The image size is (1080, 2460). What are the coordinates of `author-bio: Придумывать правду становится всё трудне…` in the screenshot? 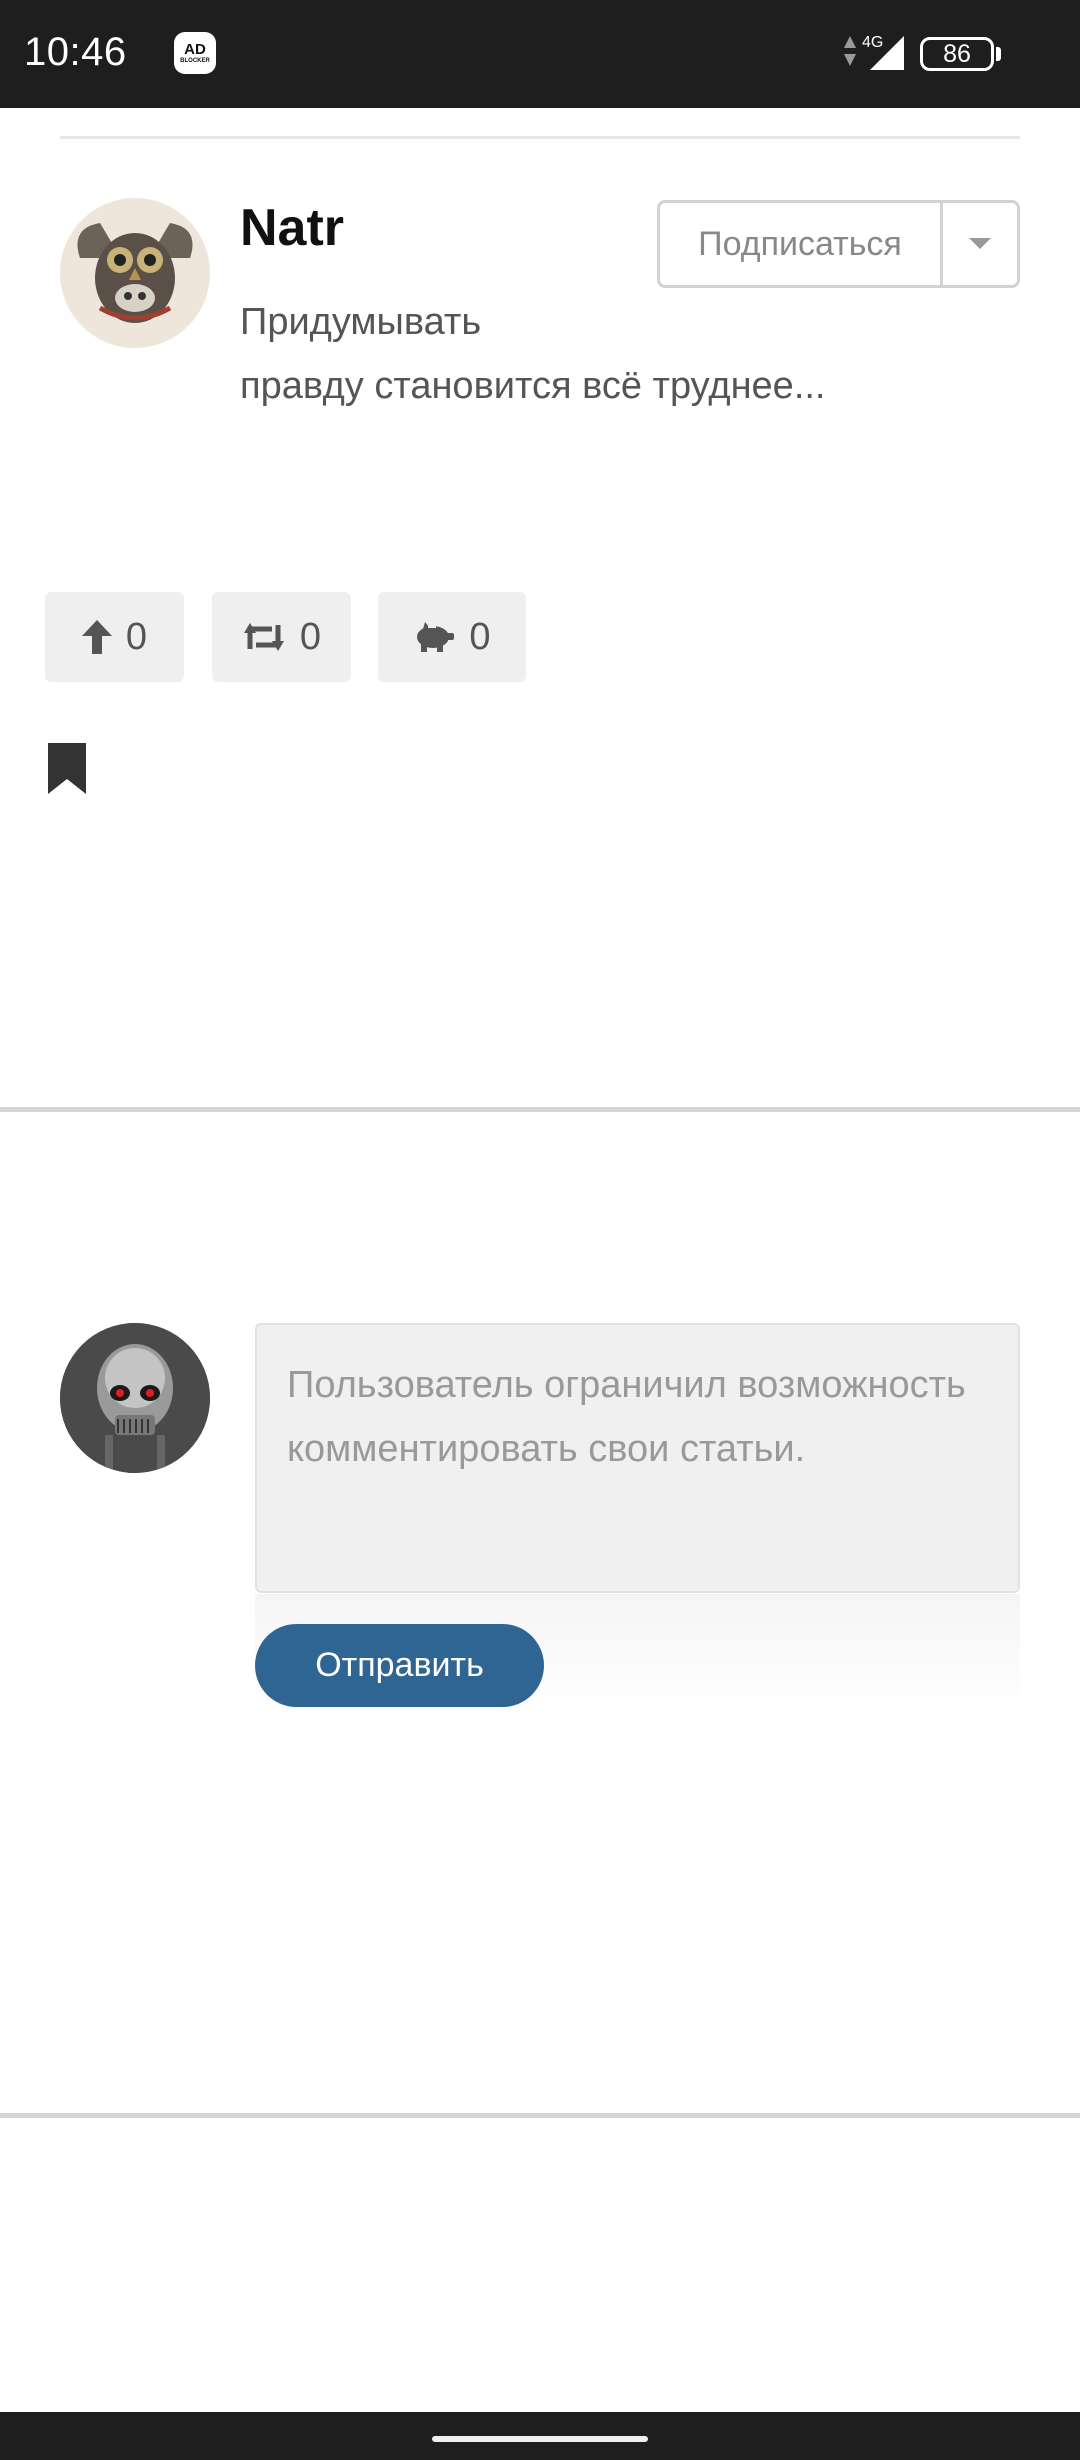 It's located at (600, 354).